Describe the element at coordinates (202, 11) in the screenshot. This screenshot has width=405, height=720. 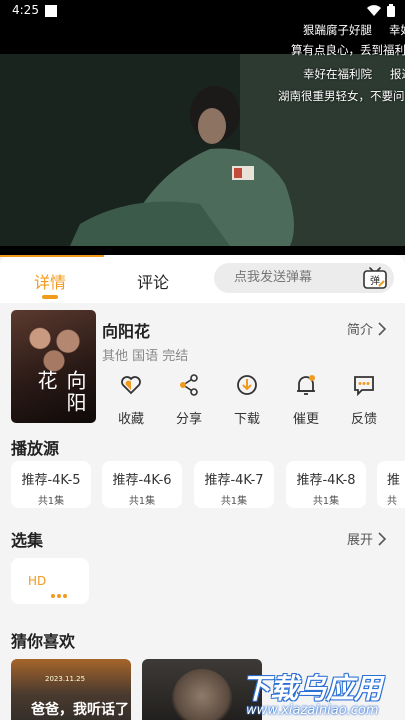
I see `status-bar: 4:25` at that location.